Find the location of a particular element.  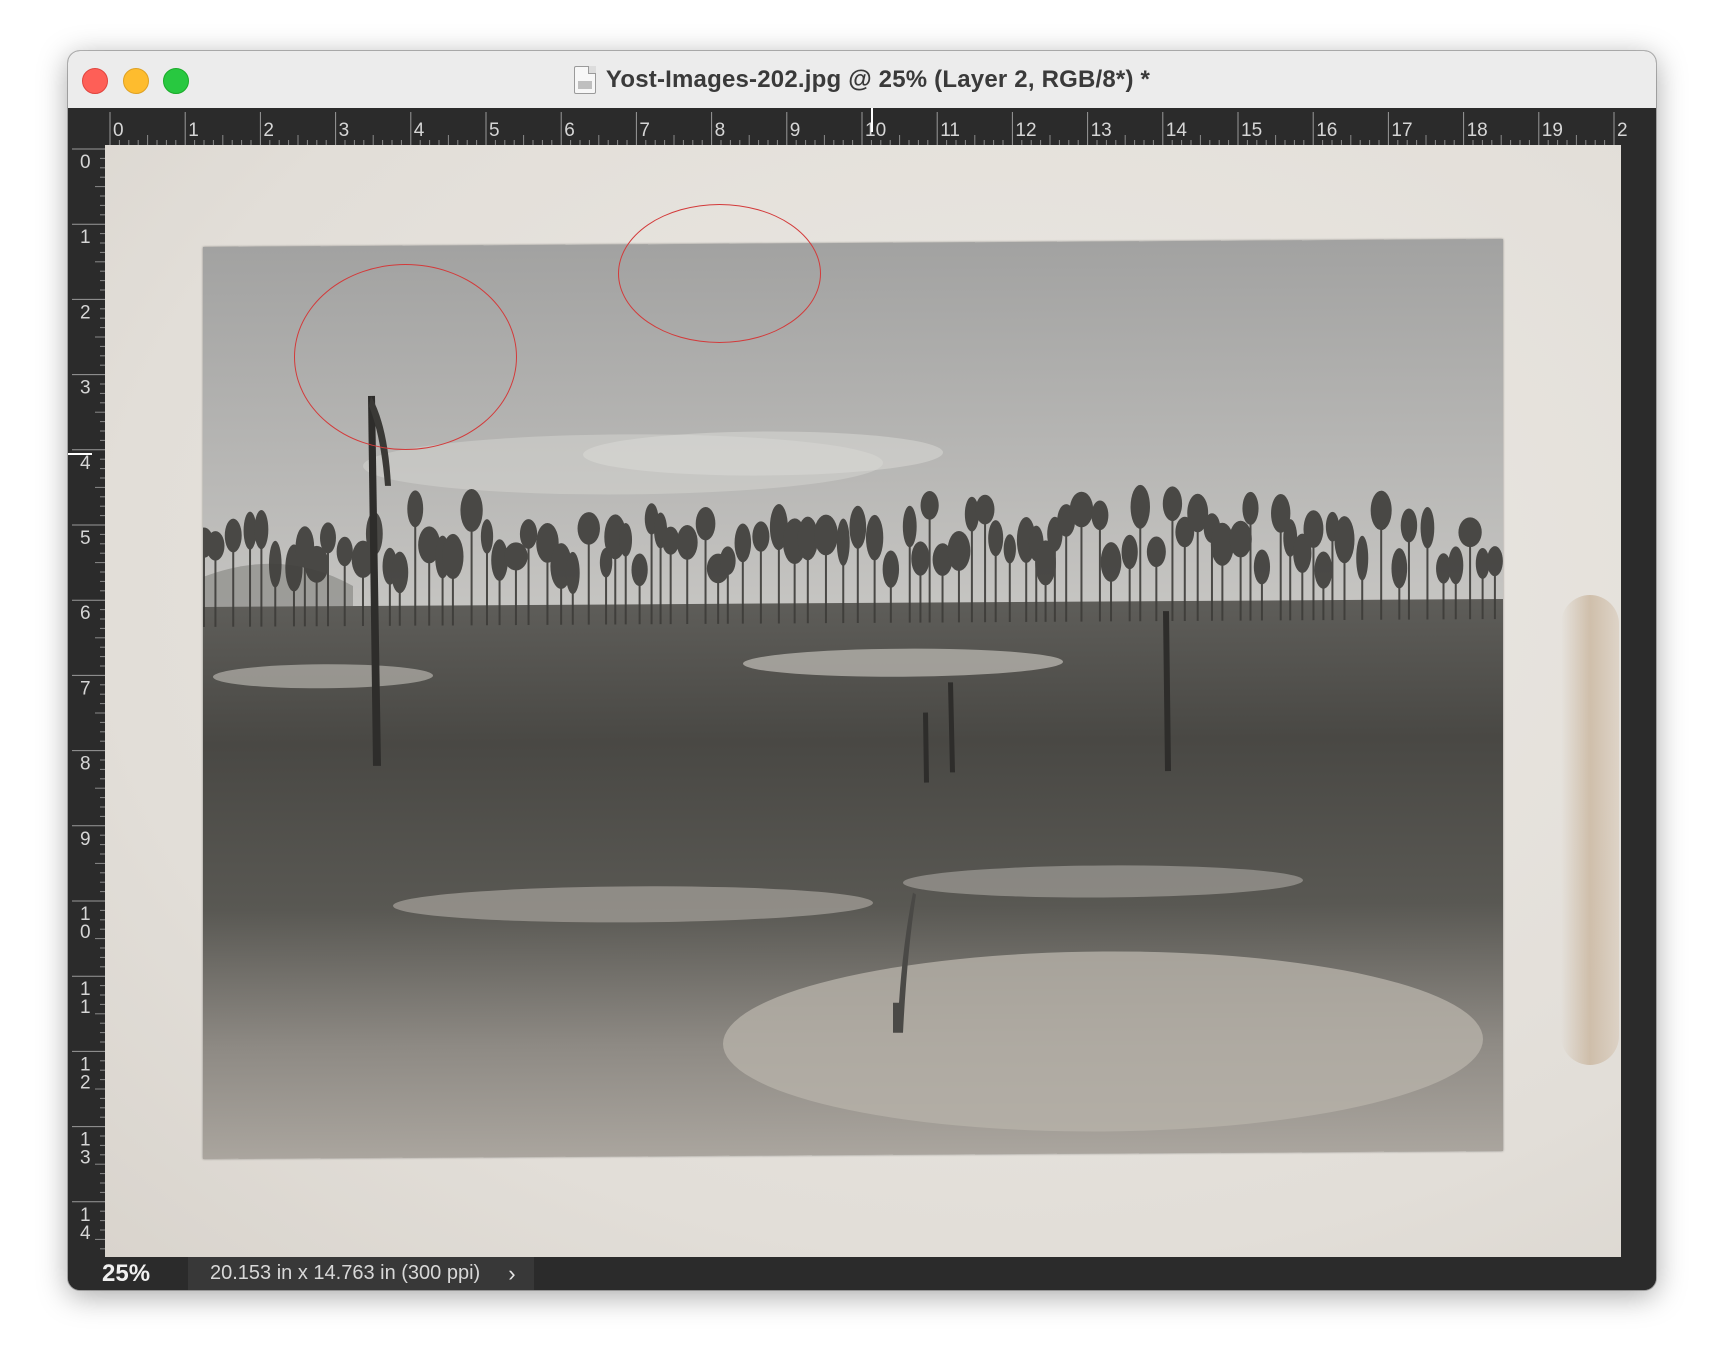

vertical-ruler: 01234567891011121314 is located at coordinates (86, 701).